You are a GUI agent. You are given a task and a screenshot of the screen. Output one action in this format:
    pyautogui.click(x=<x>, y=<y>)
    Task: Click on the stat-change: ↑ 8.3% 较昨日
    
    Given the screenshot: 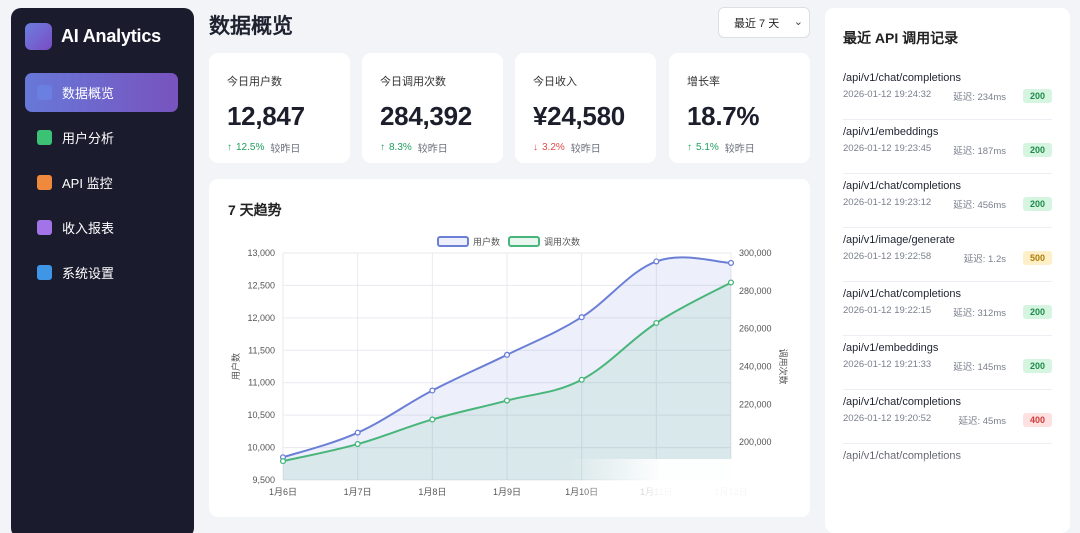 What is the action you would take?
    pyautogui.click(x=441, y=147)
    